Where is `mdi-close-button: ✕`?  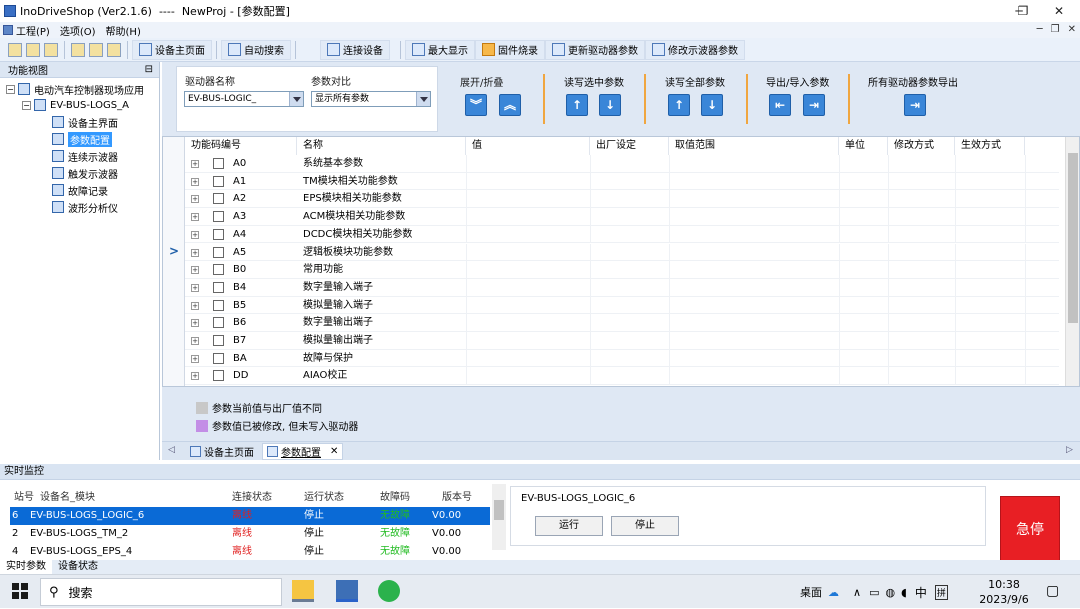 mdi-close-button: ✕ is located at coordinates (1072, 29).